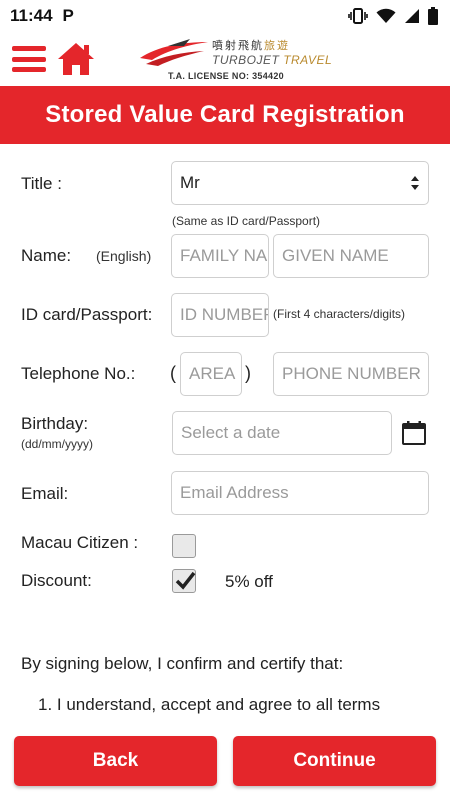  I want to click on birthday-input: Select a date, so click(282, 433).